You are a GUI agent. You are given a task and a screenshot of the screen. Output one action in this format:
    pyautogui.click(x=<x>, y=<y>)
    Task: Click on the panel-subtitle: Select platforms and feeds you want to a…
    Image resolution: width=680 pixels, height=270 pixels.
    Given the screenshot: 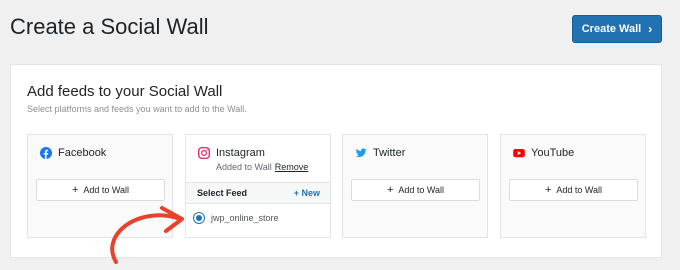 What is the action you would take?
    pyautogui.click(x=137, y=109)
    